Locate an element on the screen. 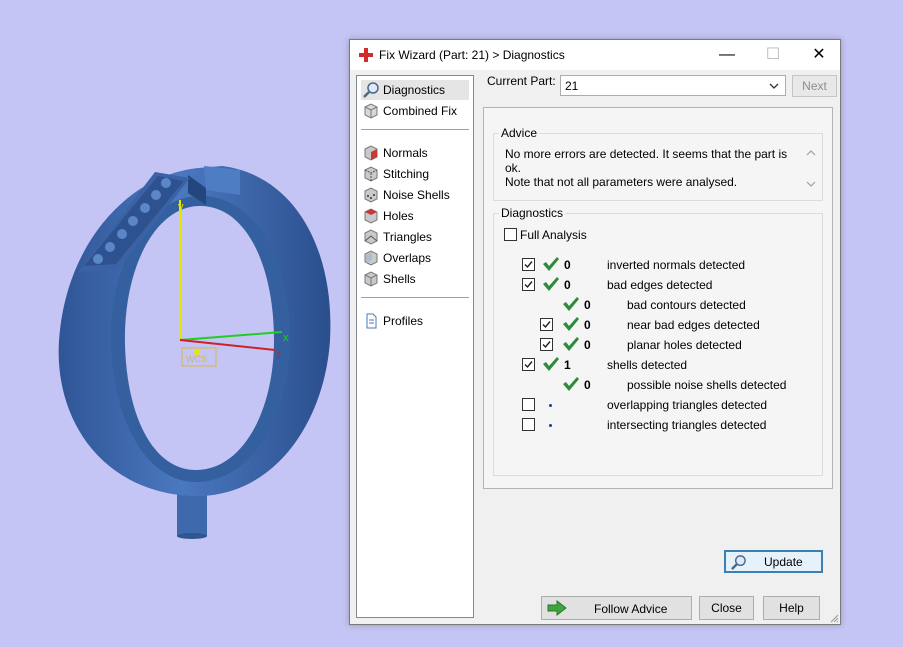 The image size is (903, 647). wcs-label: WCS is located at coordinates (196, 359).